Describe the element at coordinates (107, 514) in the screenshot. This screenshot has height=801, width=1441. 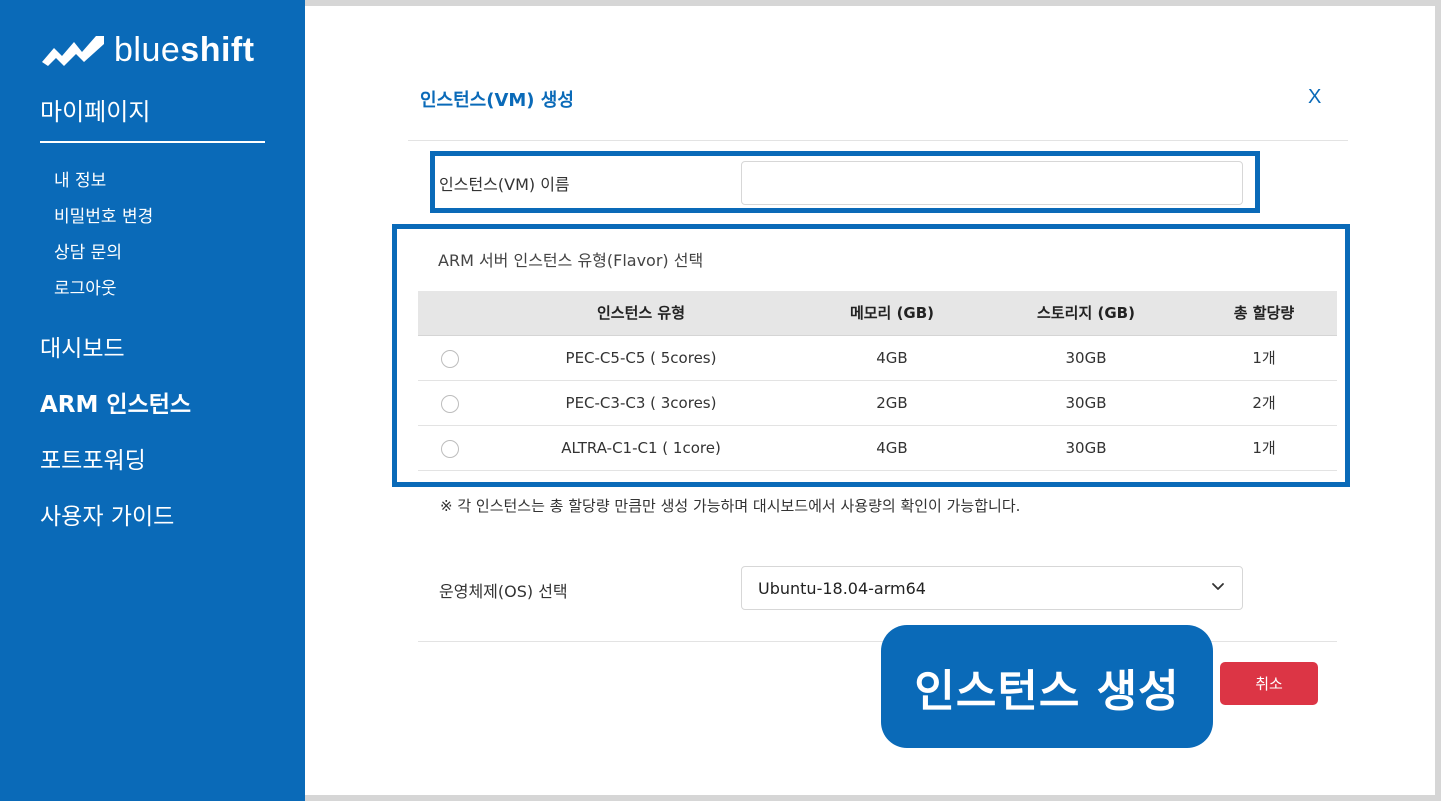
I see `sidebar-item-user-guide: 사용자 가이드` at that location.